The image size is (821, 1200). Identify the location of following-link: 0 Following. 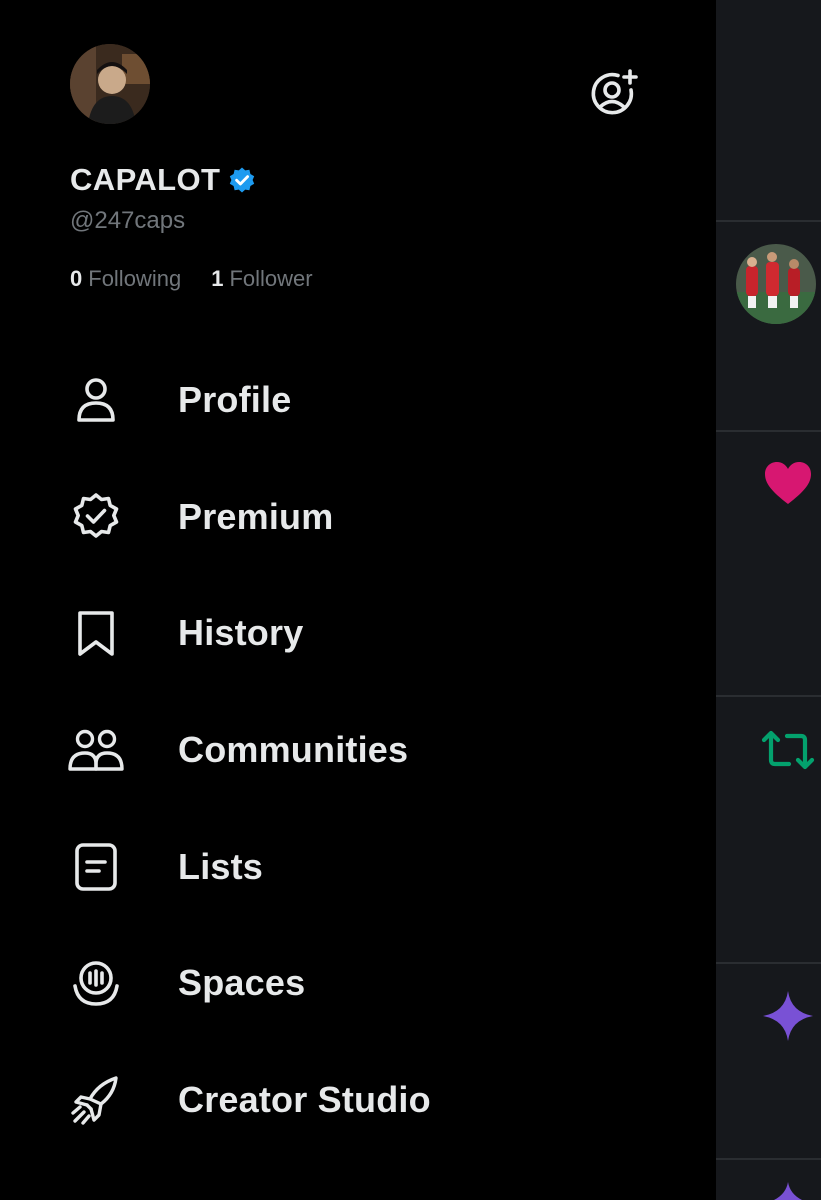
(125, 279).